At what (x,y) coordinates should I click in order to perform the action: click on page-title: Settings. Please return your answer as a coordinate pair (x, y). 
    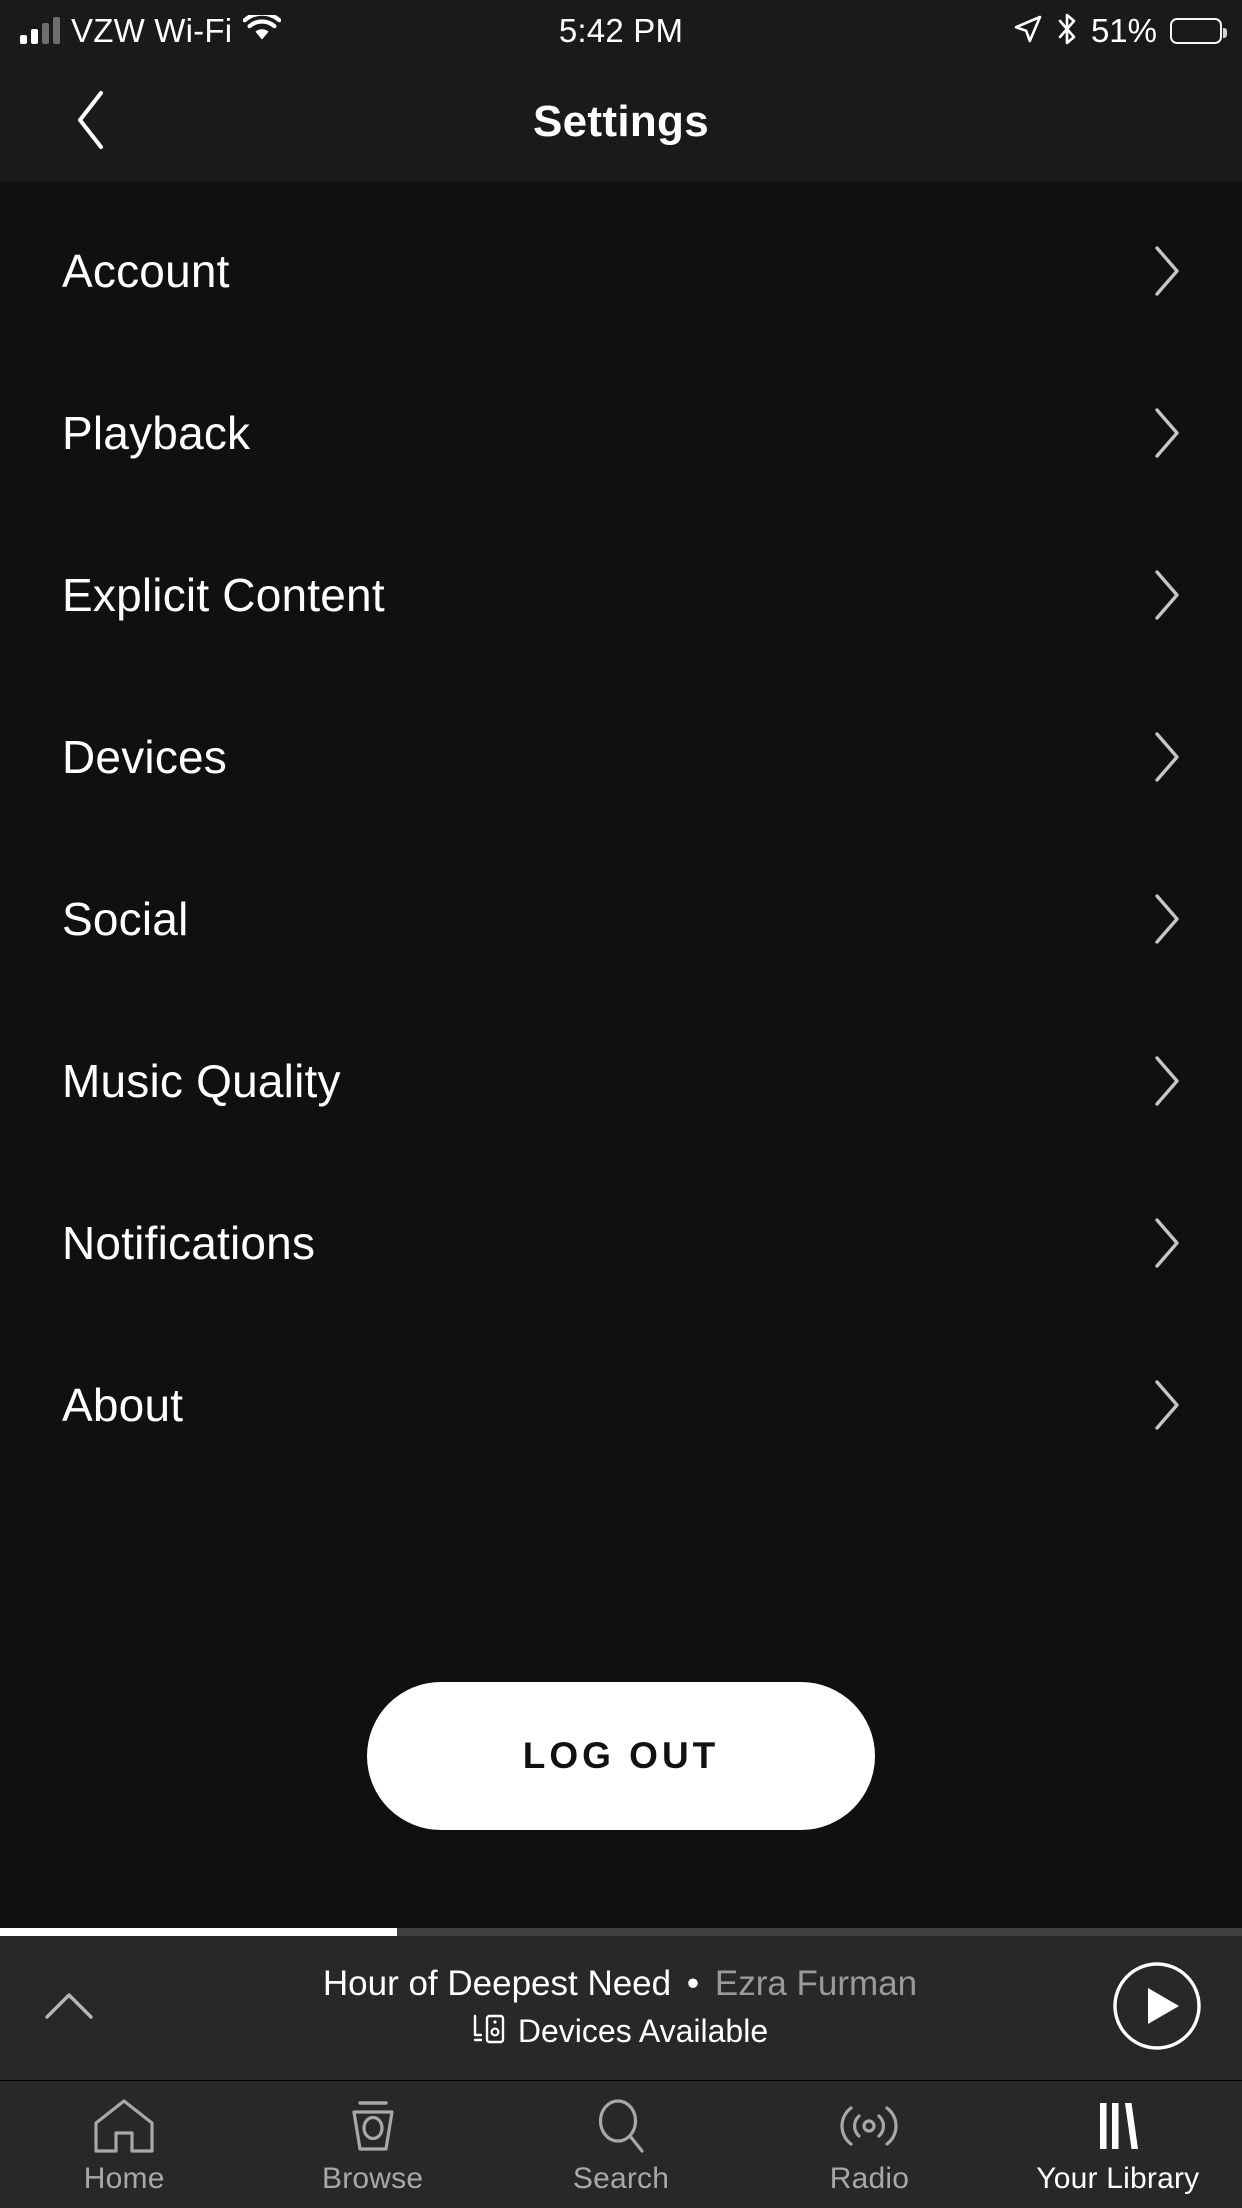
    Looking at the image, I should click on (621, 121).